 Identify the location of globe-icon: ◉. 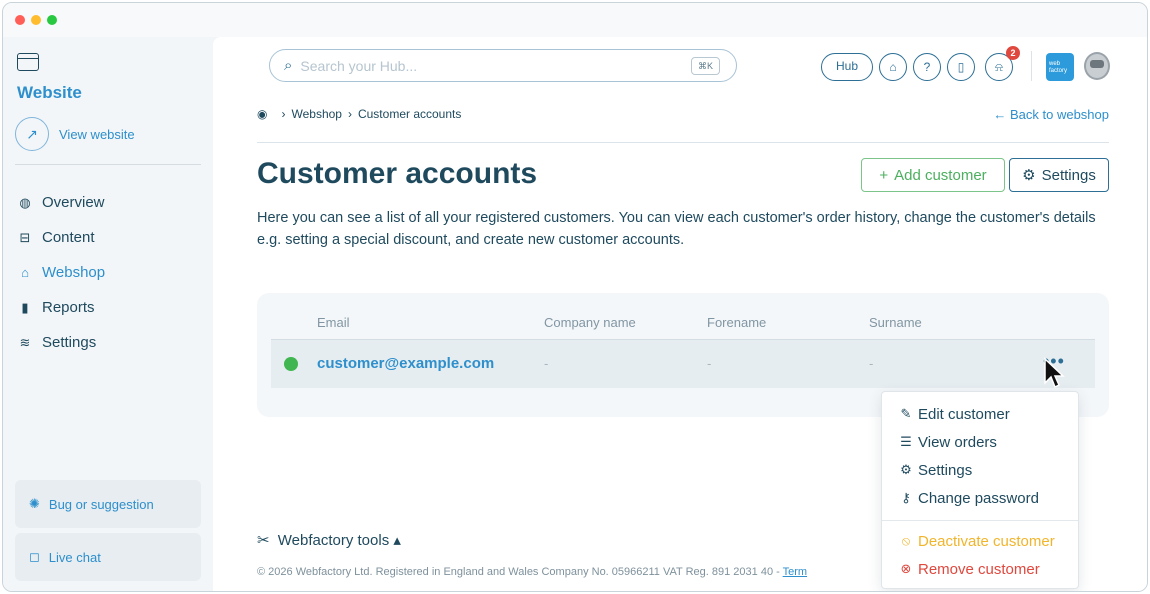
(262, 114).